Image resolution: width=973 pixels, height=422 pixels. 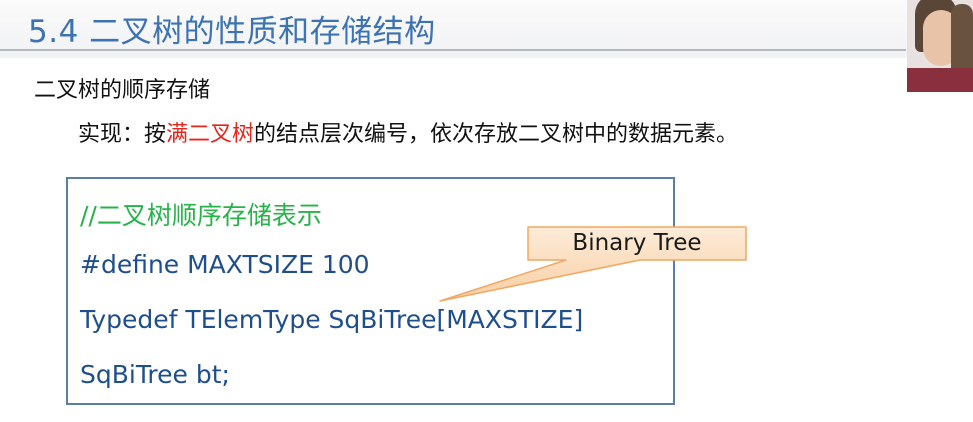 I want to click on callout-label: Binary Tree, so click(x=637, y=243).